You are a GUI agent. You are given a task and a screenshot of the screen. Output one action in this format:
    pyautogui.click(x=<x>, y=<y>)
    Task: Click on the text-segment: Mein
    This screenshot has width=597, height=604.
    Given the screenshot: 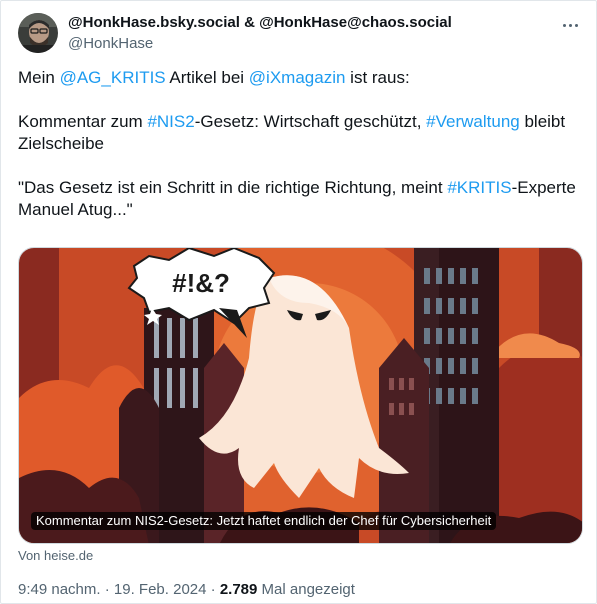 What is the action you would take?
    pyautogui.click(x=39, y=77)
    